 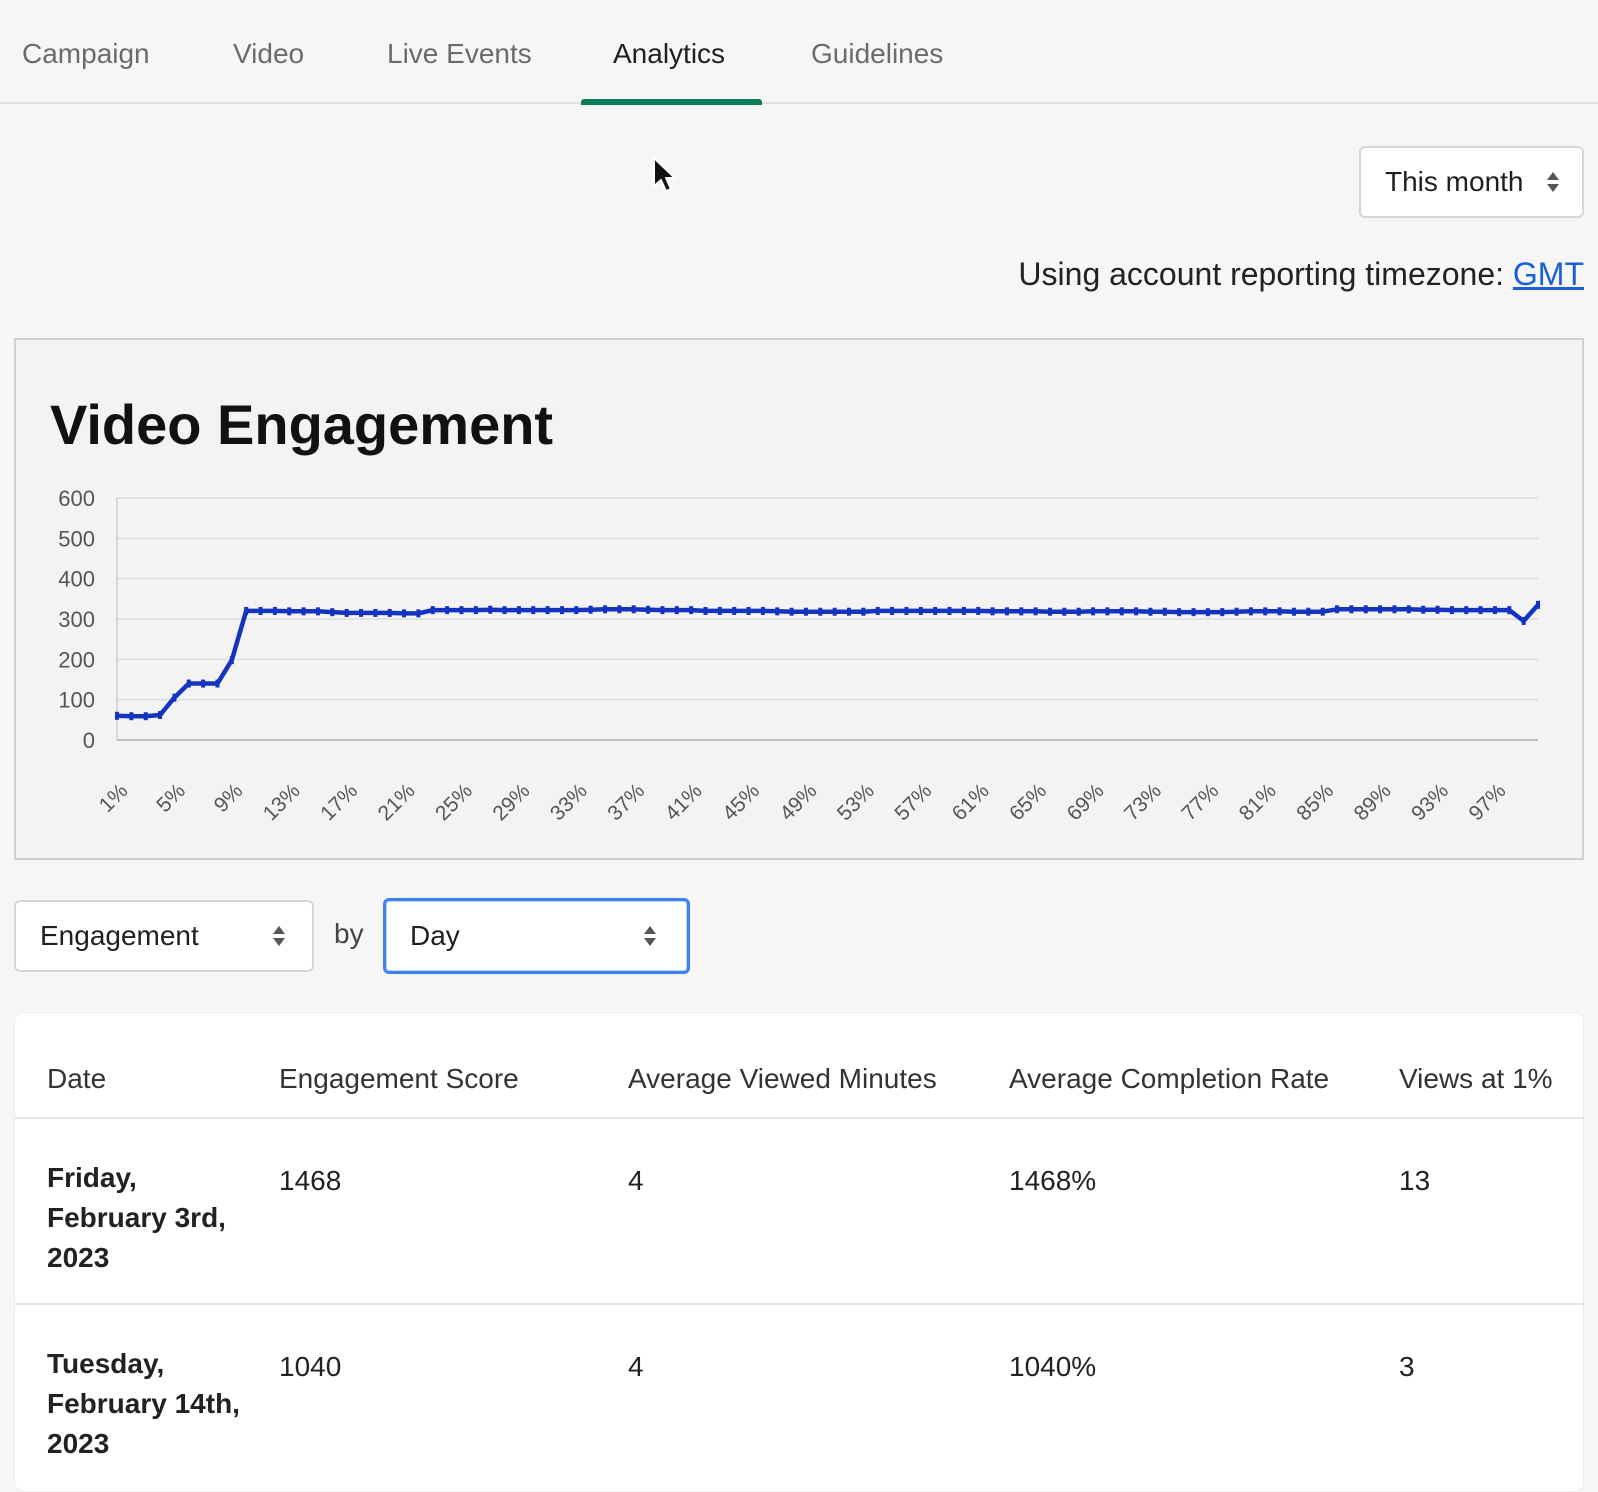 What do you see at coordinates (399, 1078) in the screenshot?
I see `column-header-engagement-score: Engagement Score` at bounding box center [399, 1078].